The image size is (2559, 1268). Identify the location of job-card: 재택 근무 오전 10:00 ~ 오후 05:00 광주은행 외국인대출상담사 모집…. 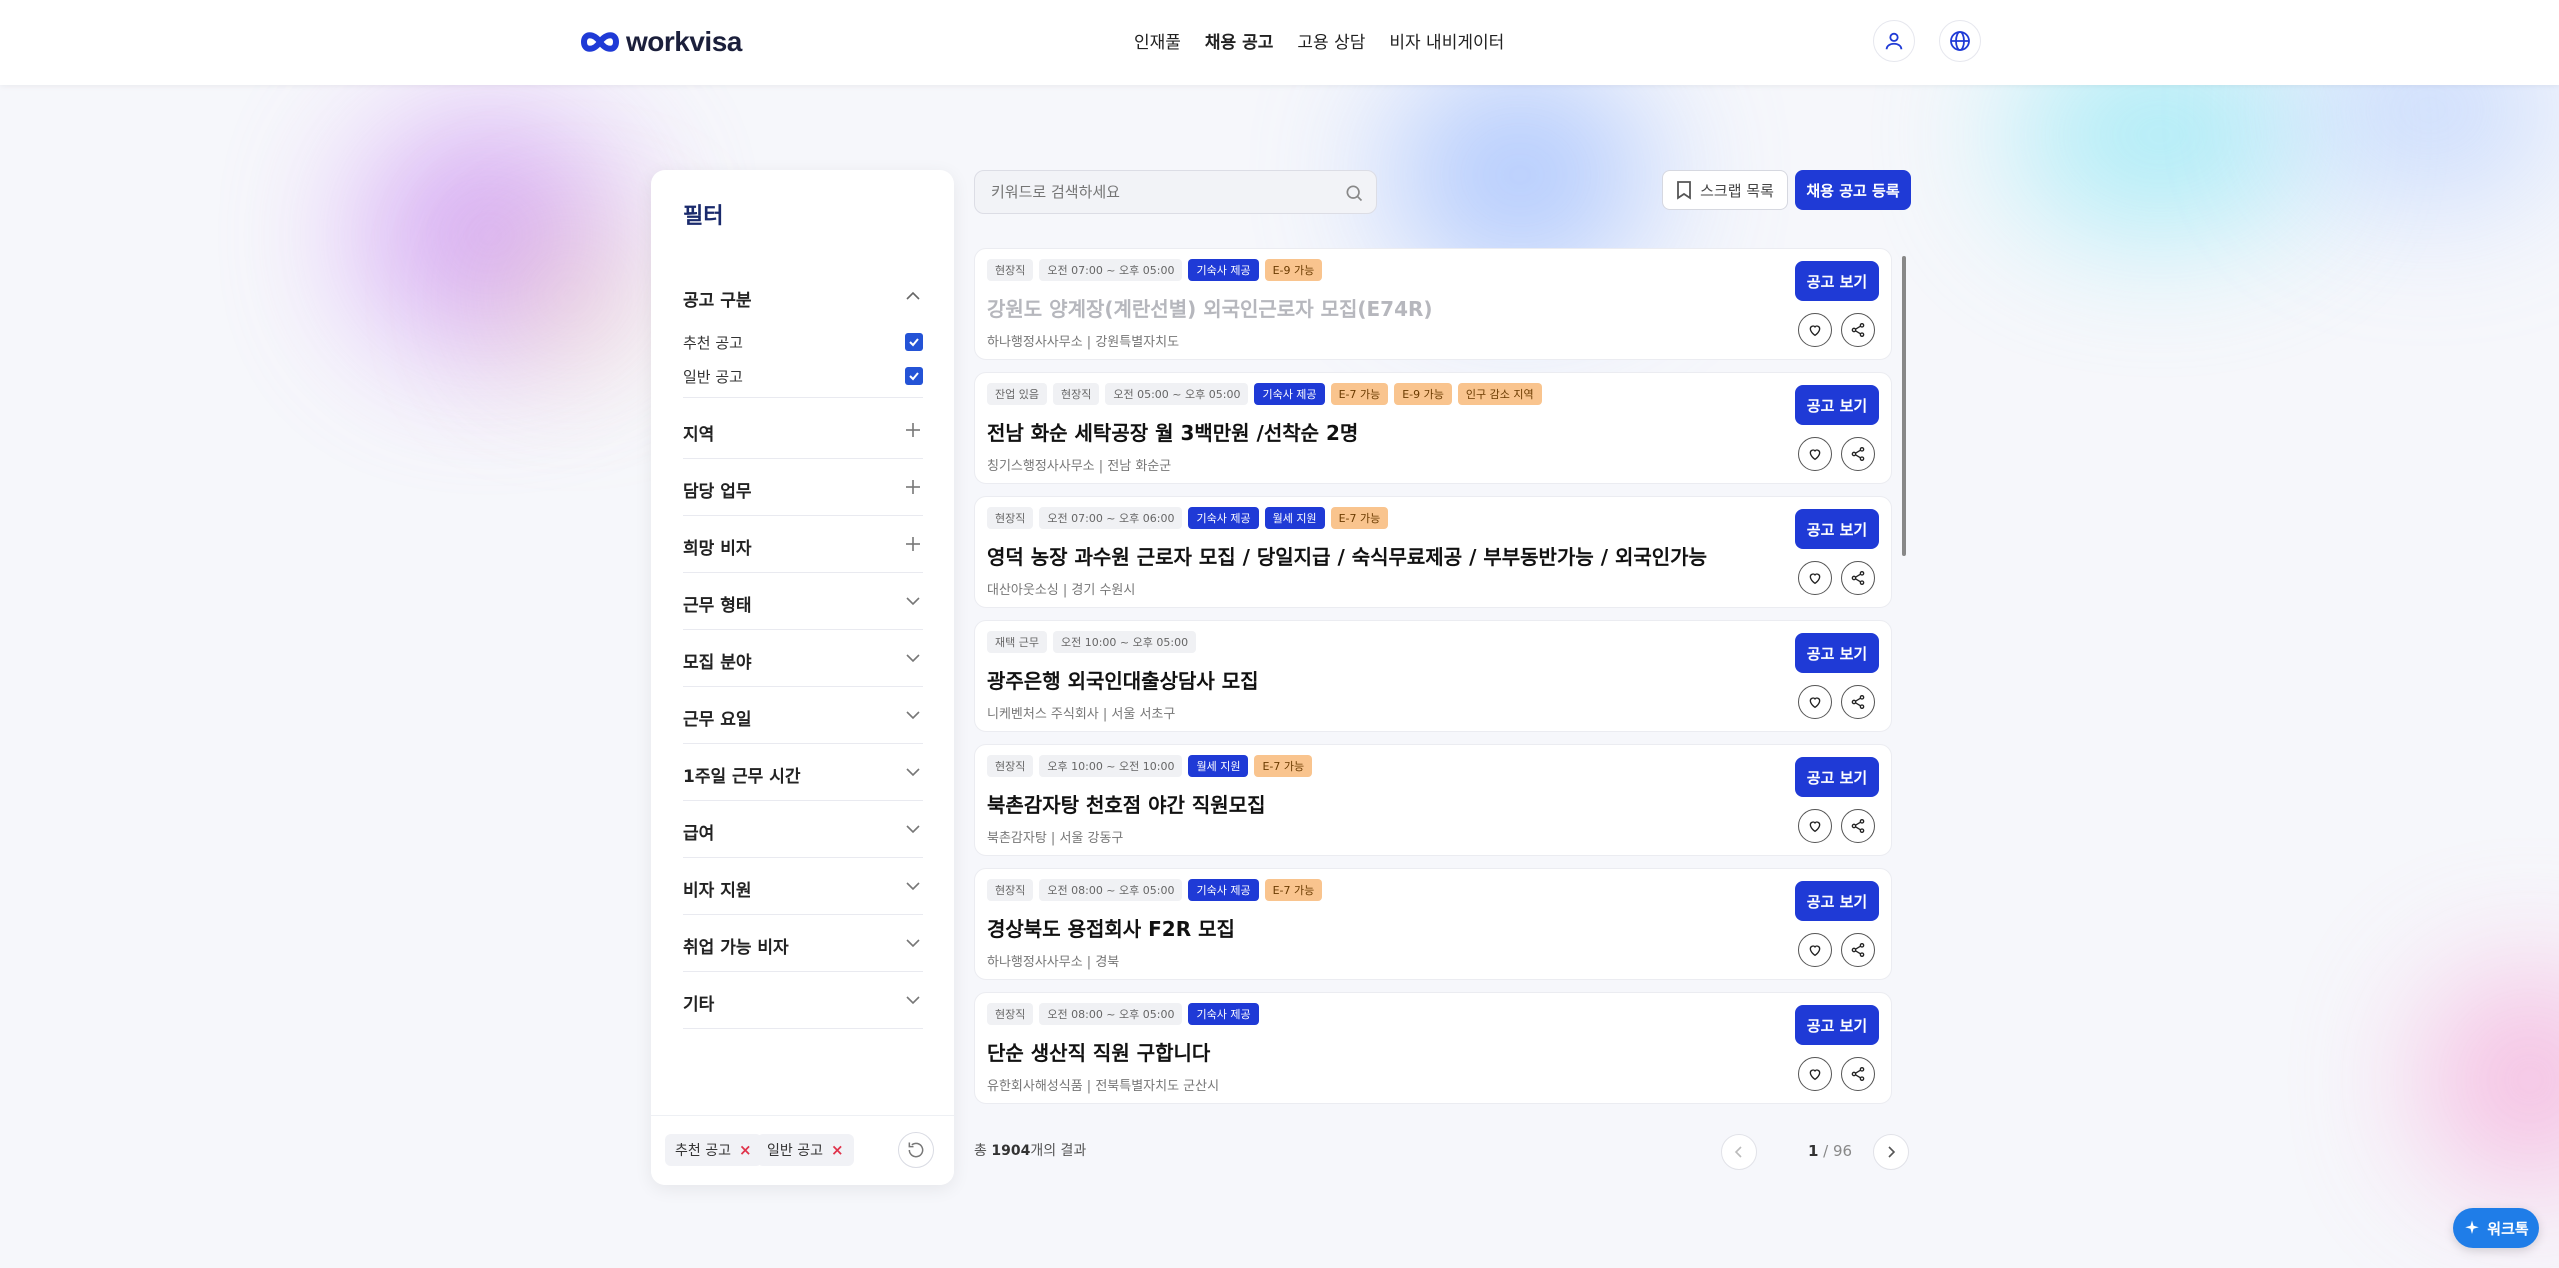
(1433, 676).